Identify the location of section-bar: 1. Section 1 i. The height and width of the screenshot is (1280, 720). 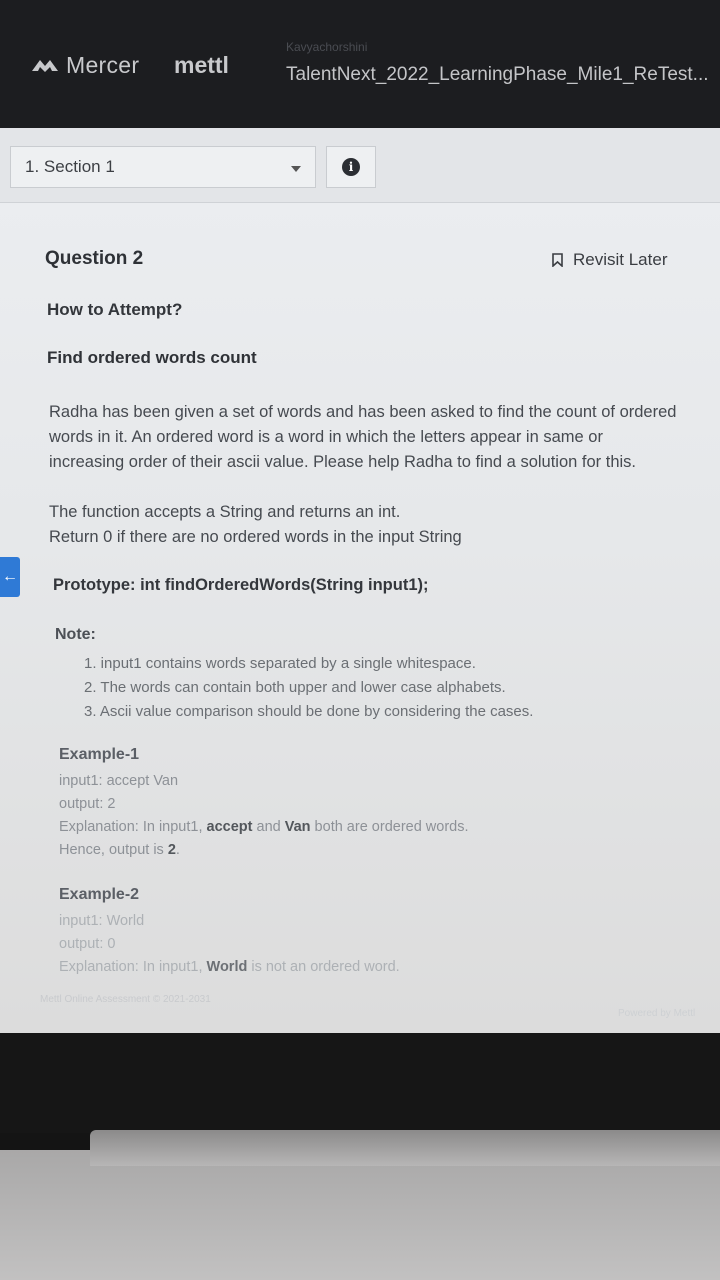
(360, 165).